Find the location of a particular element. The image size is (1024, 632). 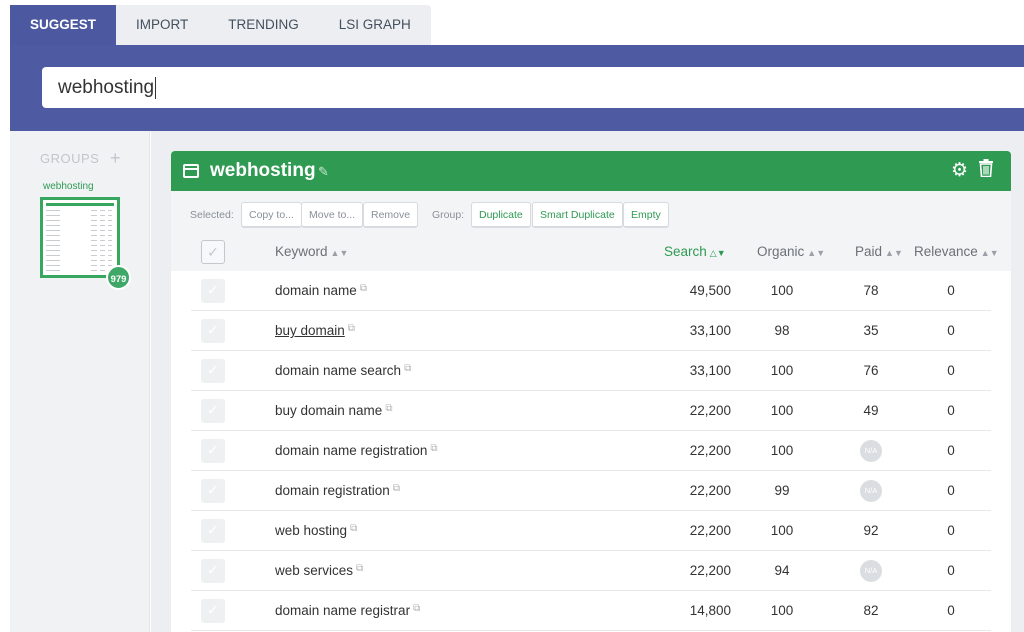

duplicate-button: Duplicate is located at coordinates (501, 215).